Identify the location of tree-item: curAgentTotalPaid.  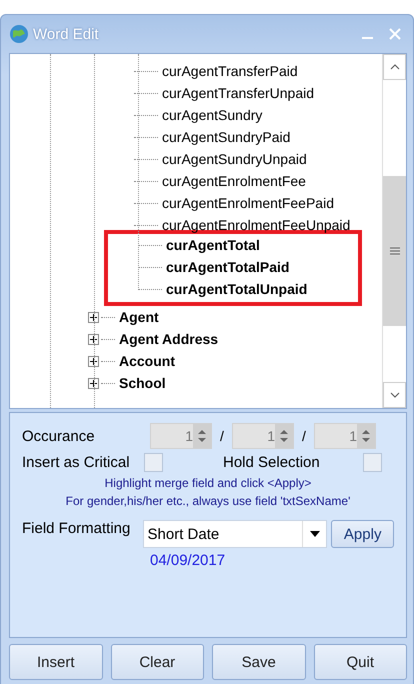
(228, 267).